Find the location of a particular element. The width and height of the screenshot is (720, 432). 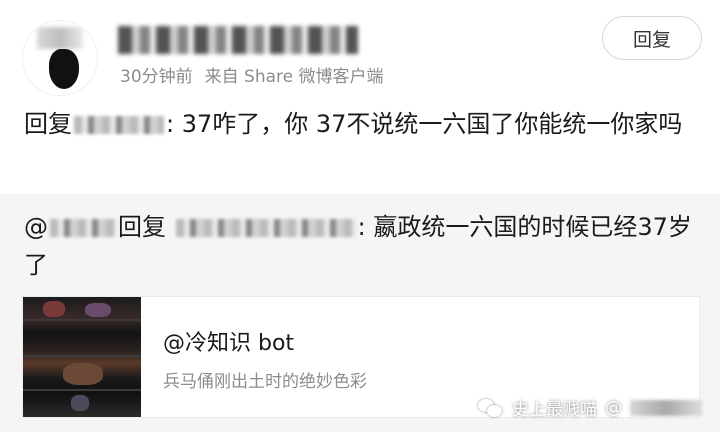

quoted-reply-word: 回复 is located at coordinates (142, 227).